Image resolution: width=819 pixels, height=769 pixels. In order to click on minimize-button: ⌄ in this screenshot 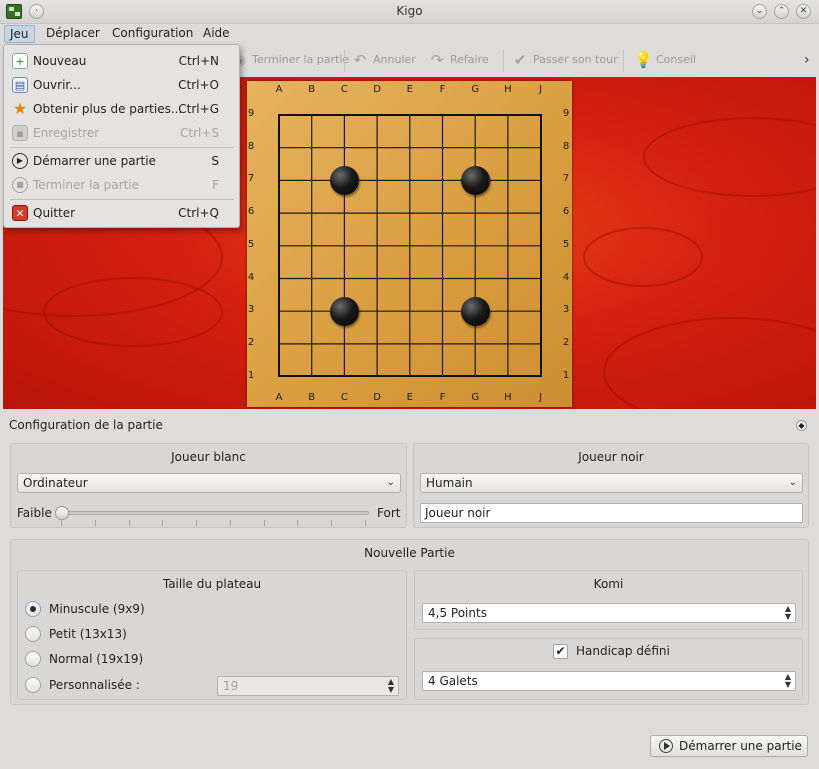, I will do `click(759, 11)`.